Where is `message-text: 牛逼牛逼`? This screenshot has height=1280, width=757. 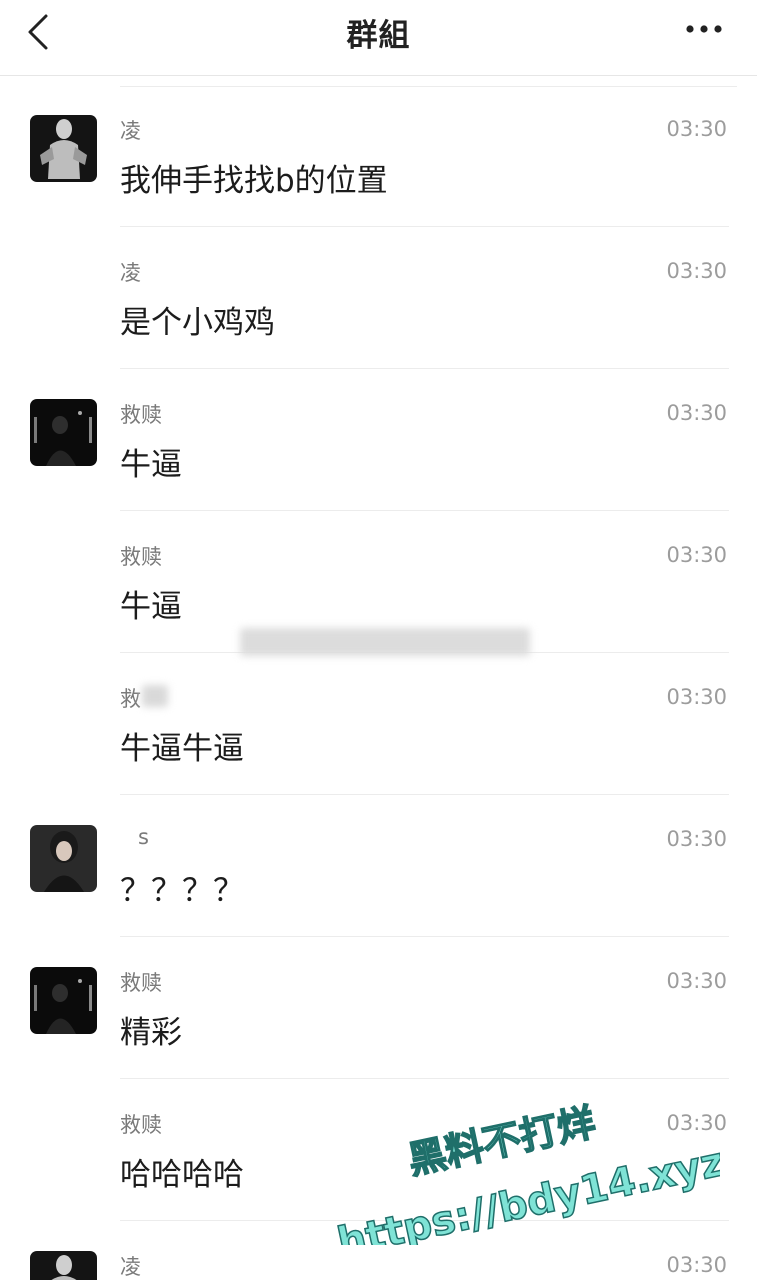 message-text: 牛逼牛逼 is located at coordinates (182, 749).